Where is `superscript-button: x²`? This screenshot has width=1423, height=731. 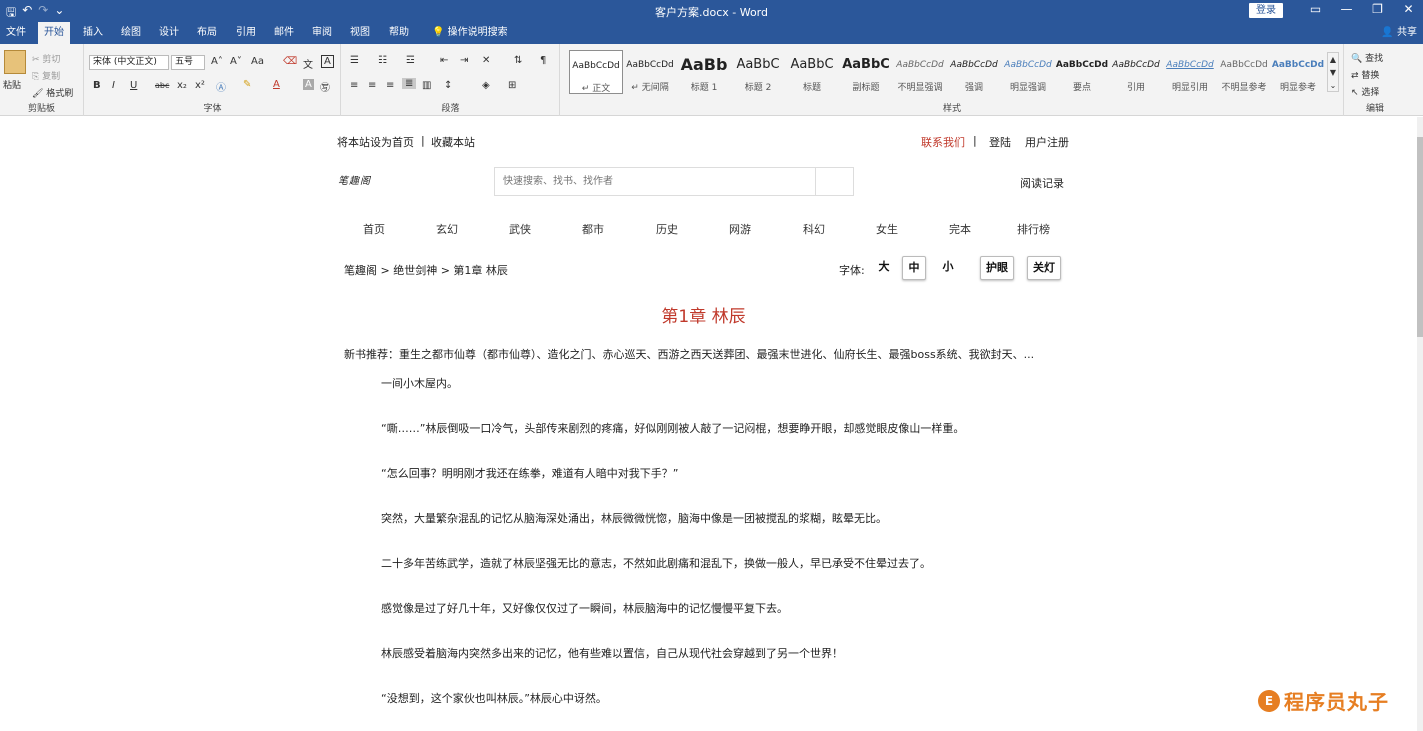
superscript-button: x² is located at coordinates (200, 85).